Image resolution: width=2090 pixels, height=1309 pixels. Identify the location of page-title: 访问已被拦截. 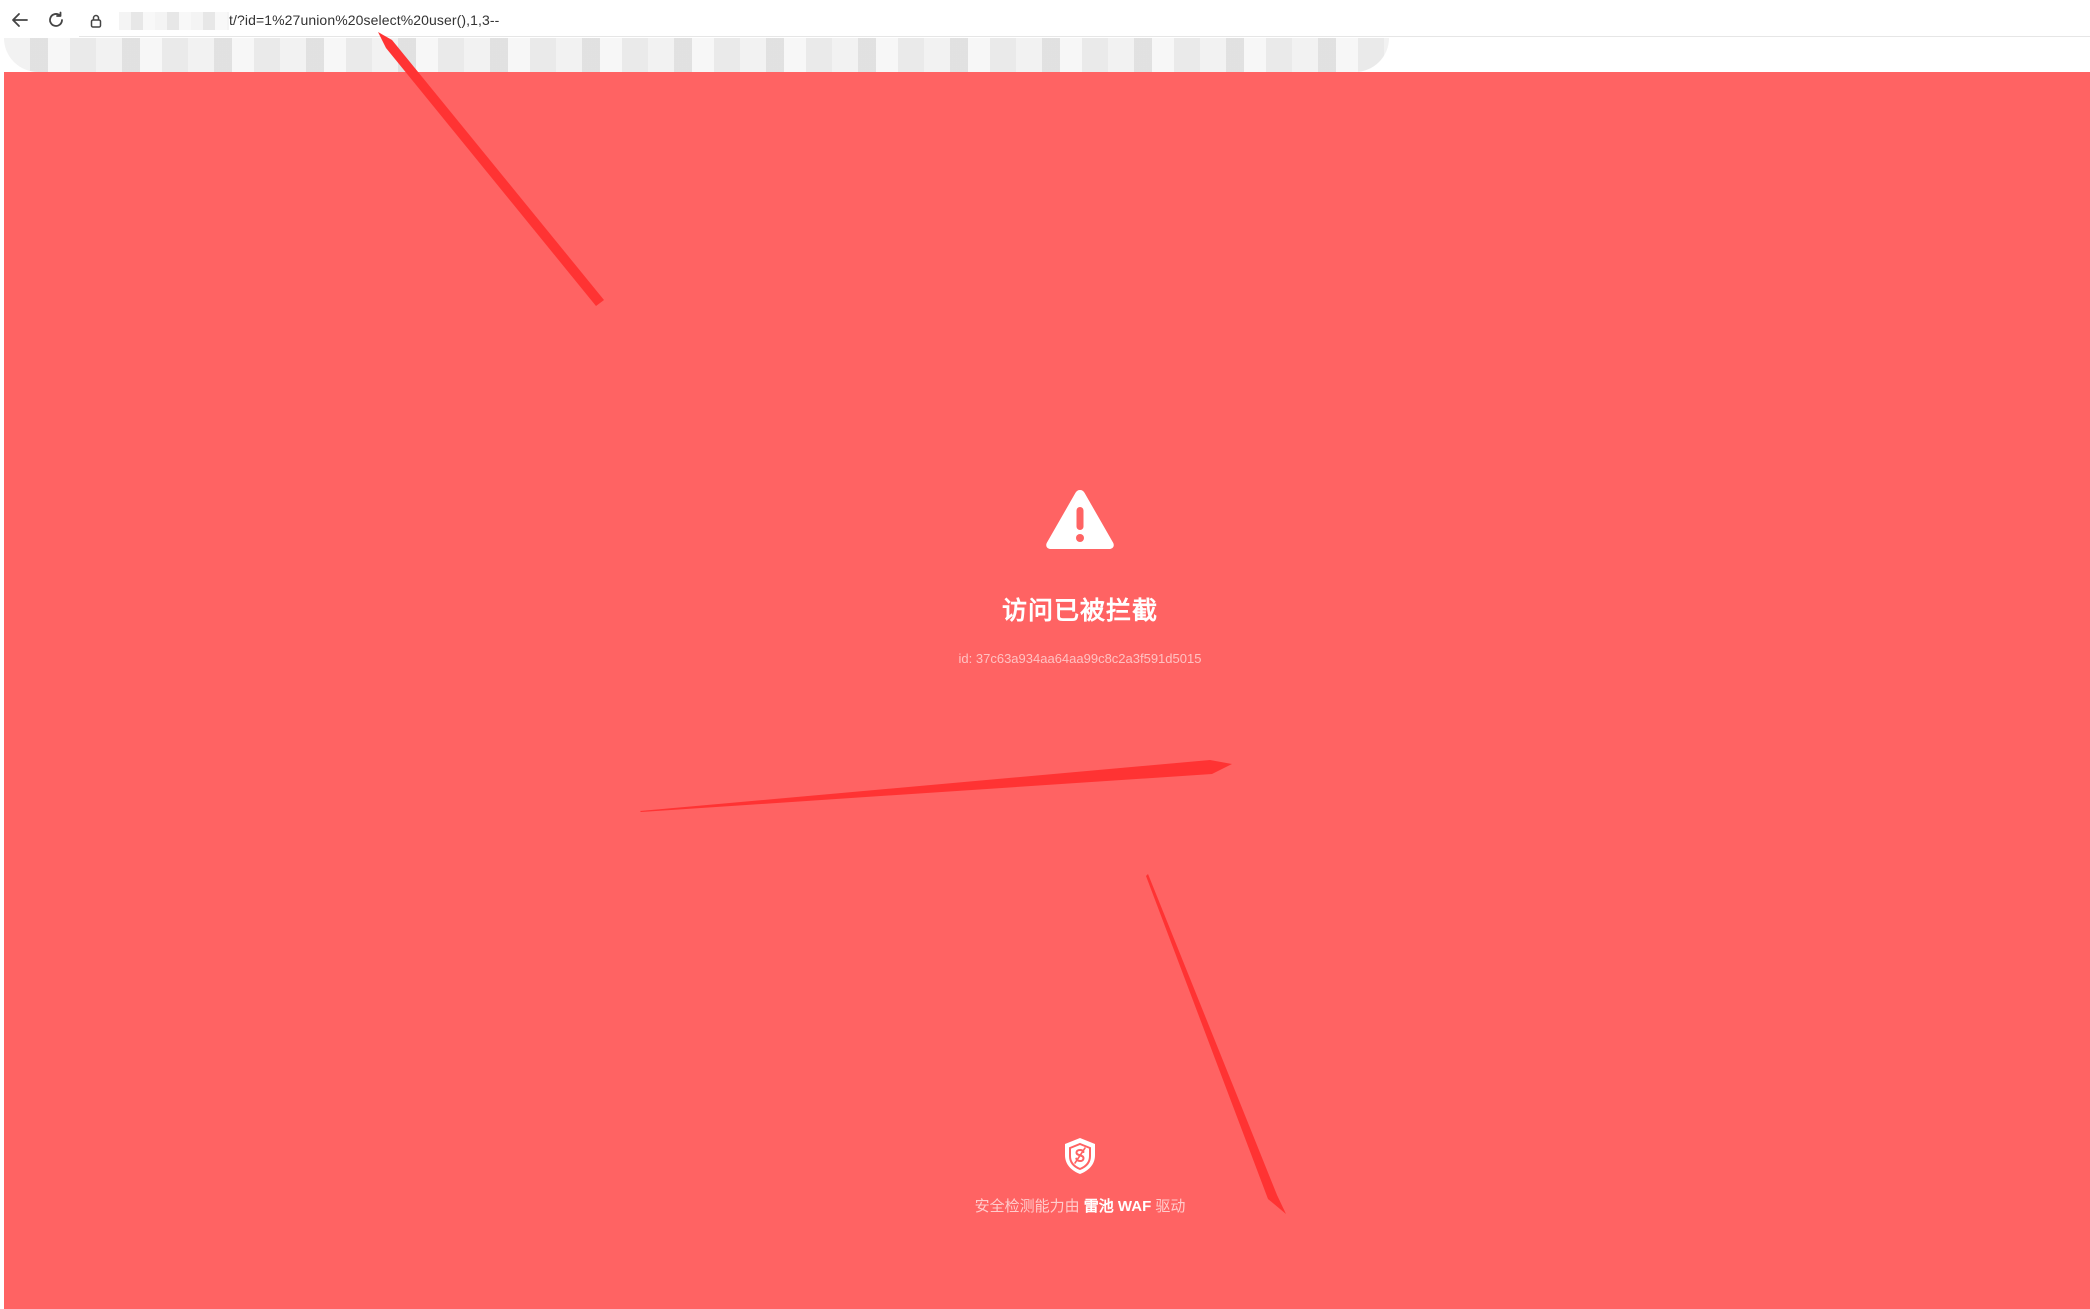
(1079, 611).